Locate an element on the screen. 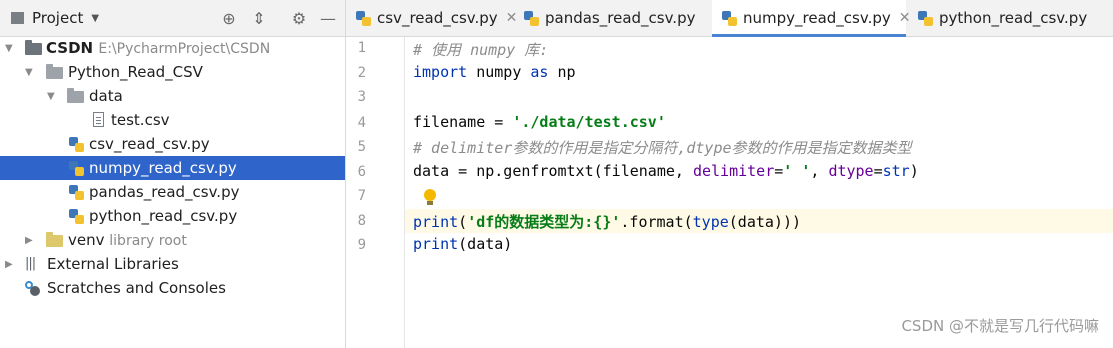 The height and width of the screenshot is (348, 1113). project-view-selector: Project ▼ is located at coordinates (55, 18).